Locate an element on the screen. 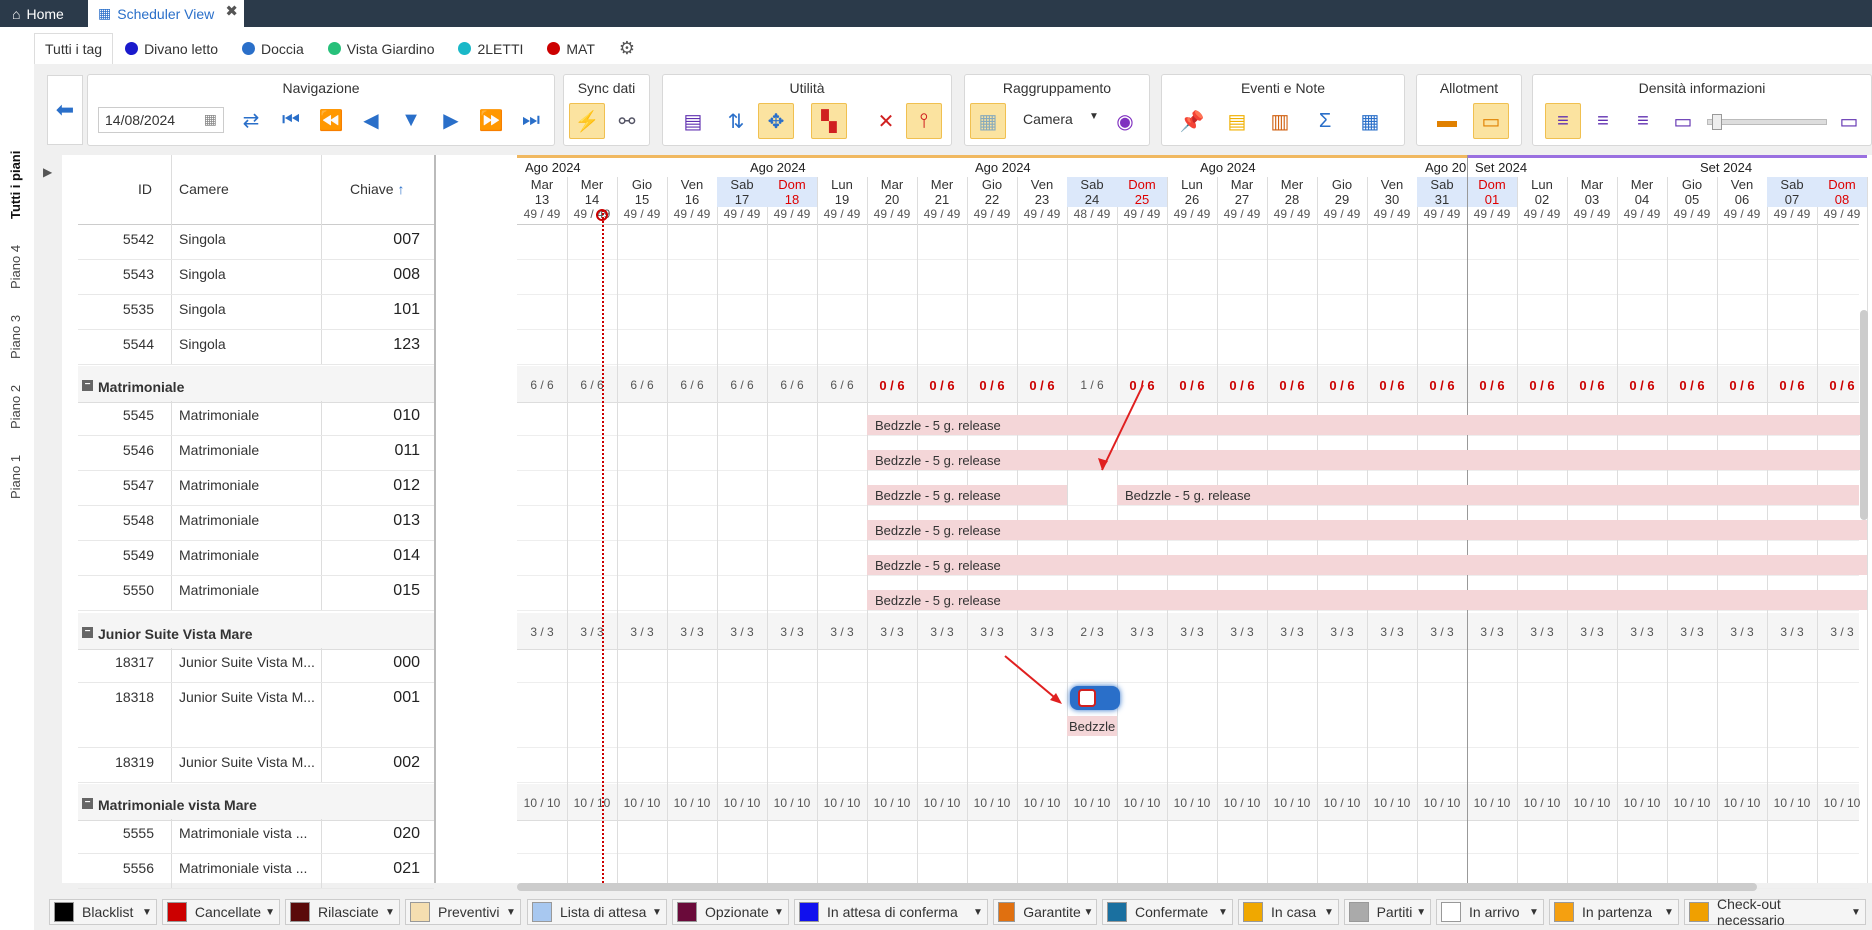 This screenshot has height=930, width=1872. col-rooms: Camere is located at coordinates (204, 189).